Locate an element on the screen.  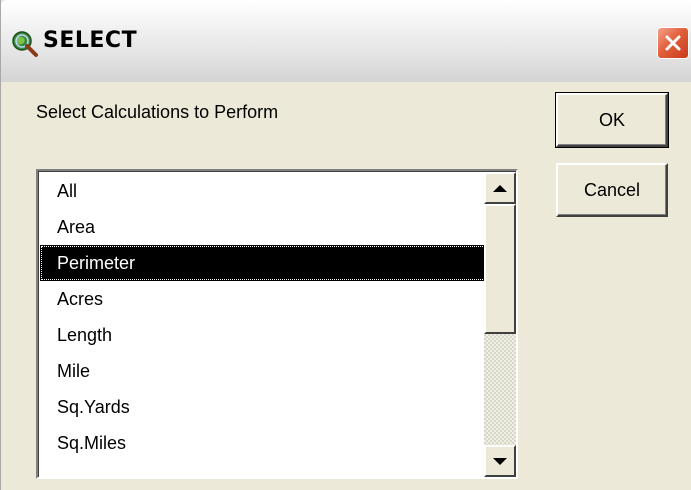
arrow-down-icon is located at coordinates (500, 461).